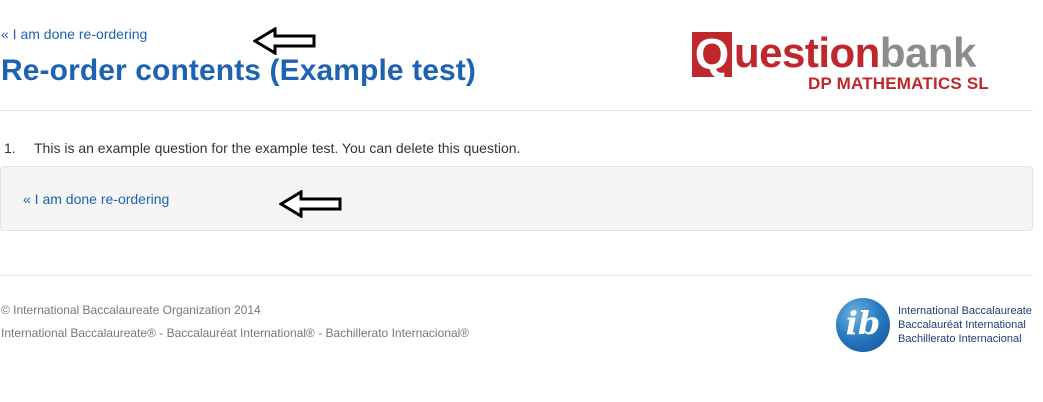 The image size is (1043, 402). What do you see at coordinates (516, 110) in the screenshot?
I see `header-divider` at bounding box center [516, 110].